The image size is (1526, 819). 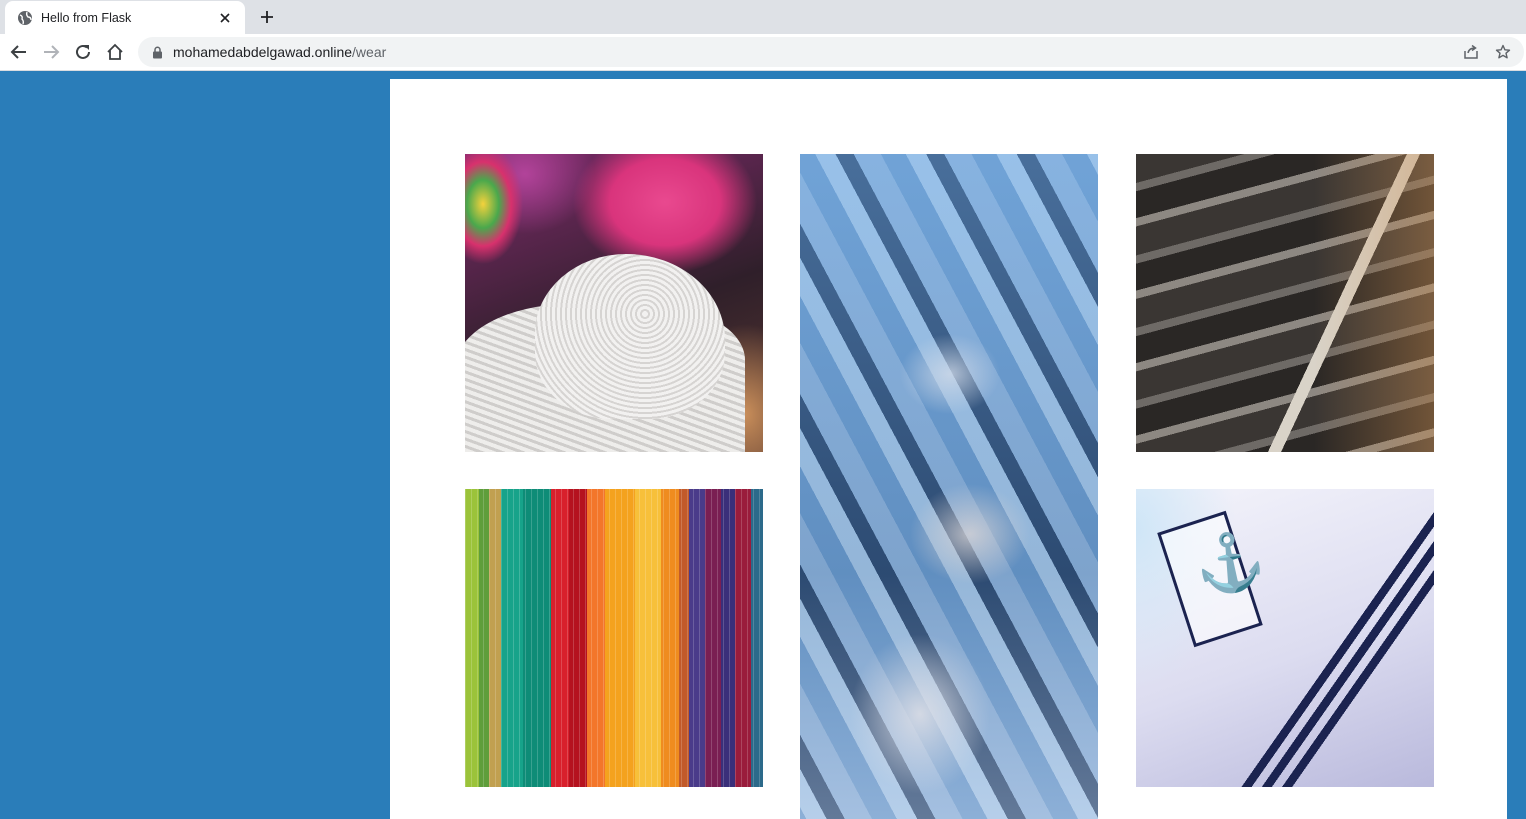 I want to click on tab-title: Hello from Flask, so click(x=86, y=17).